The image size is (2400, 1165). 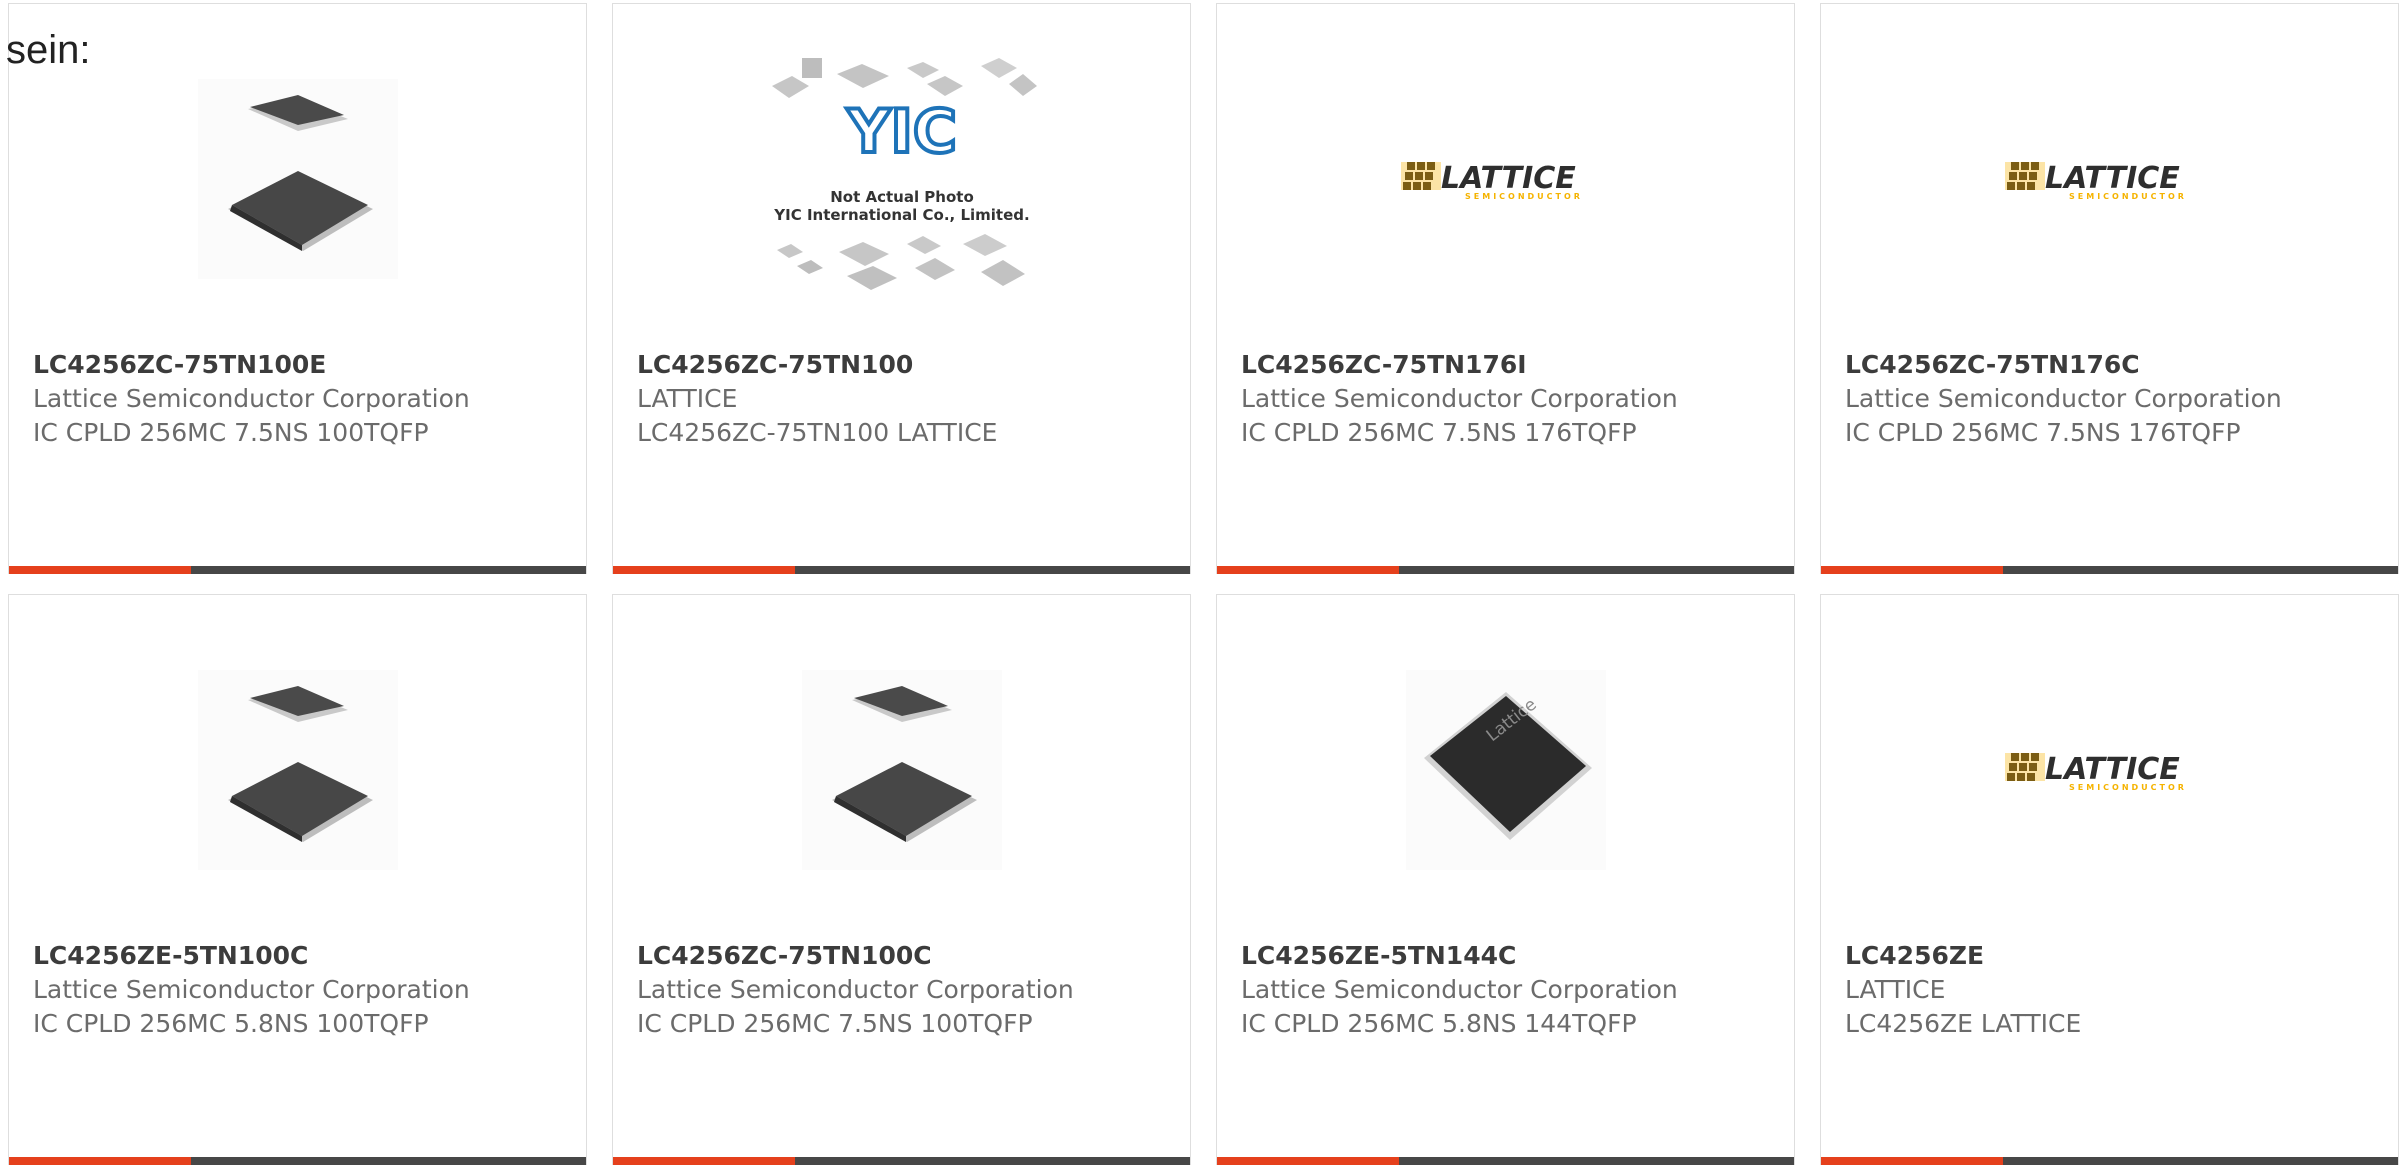 What do you see at coordinates (300, 956) in the screenshot?
I see `part-number: LC4256ZE-5TN100C` at bounding box center [300, 956].